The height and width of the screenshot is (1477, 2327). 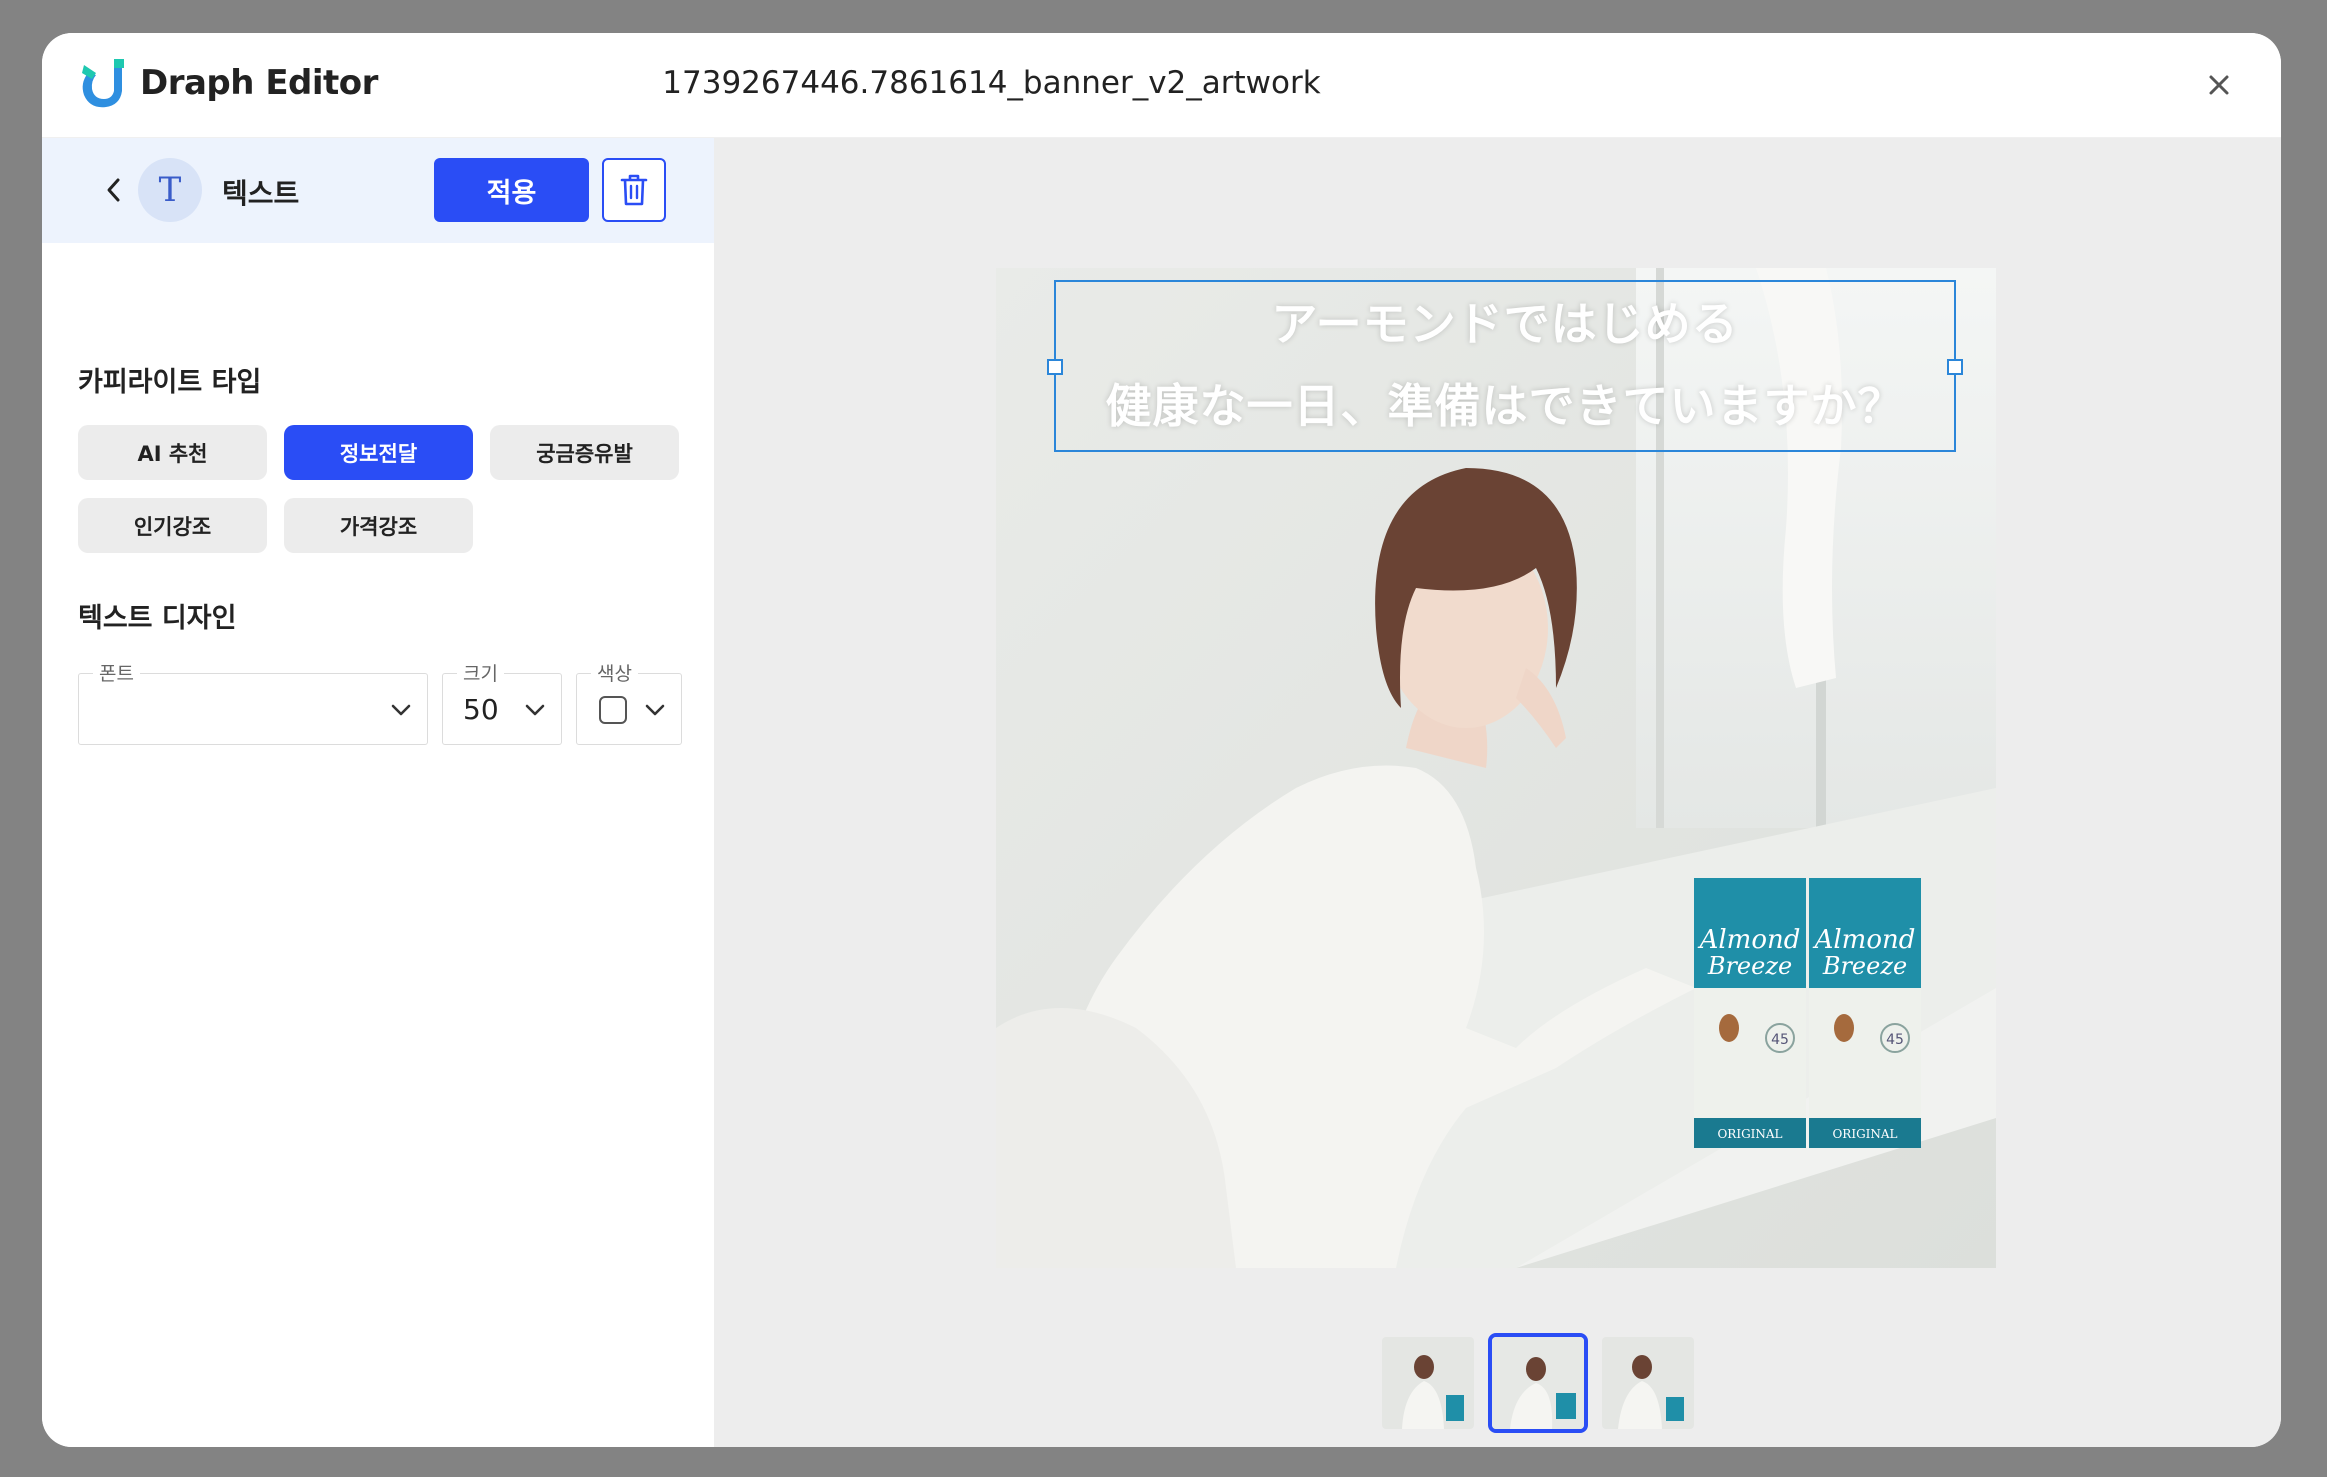 I want to click on resize-handle-left, so click(x=1055, y=367).